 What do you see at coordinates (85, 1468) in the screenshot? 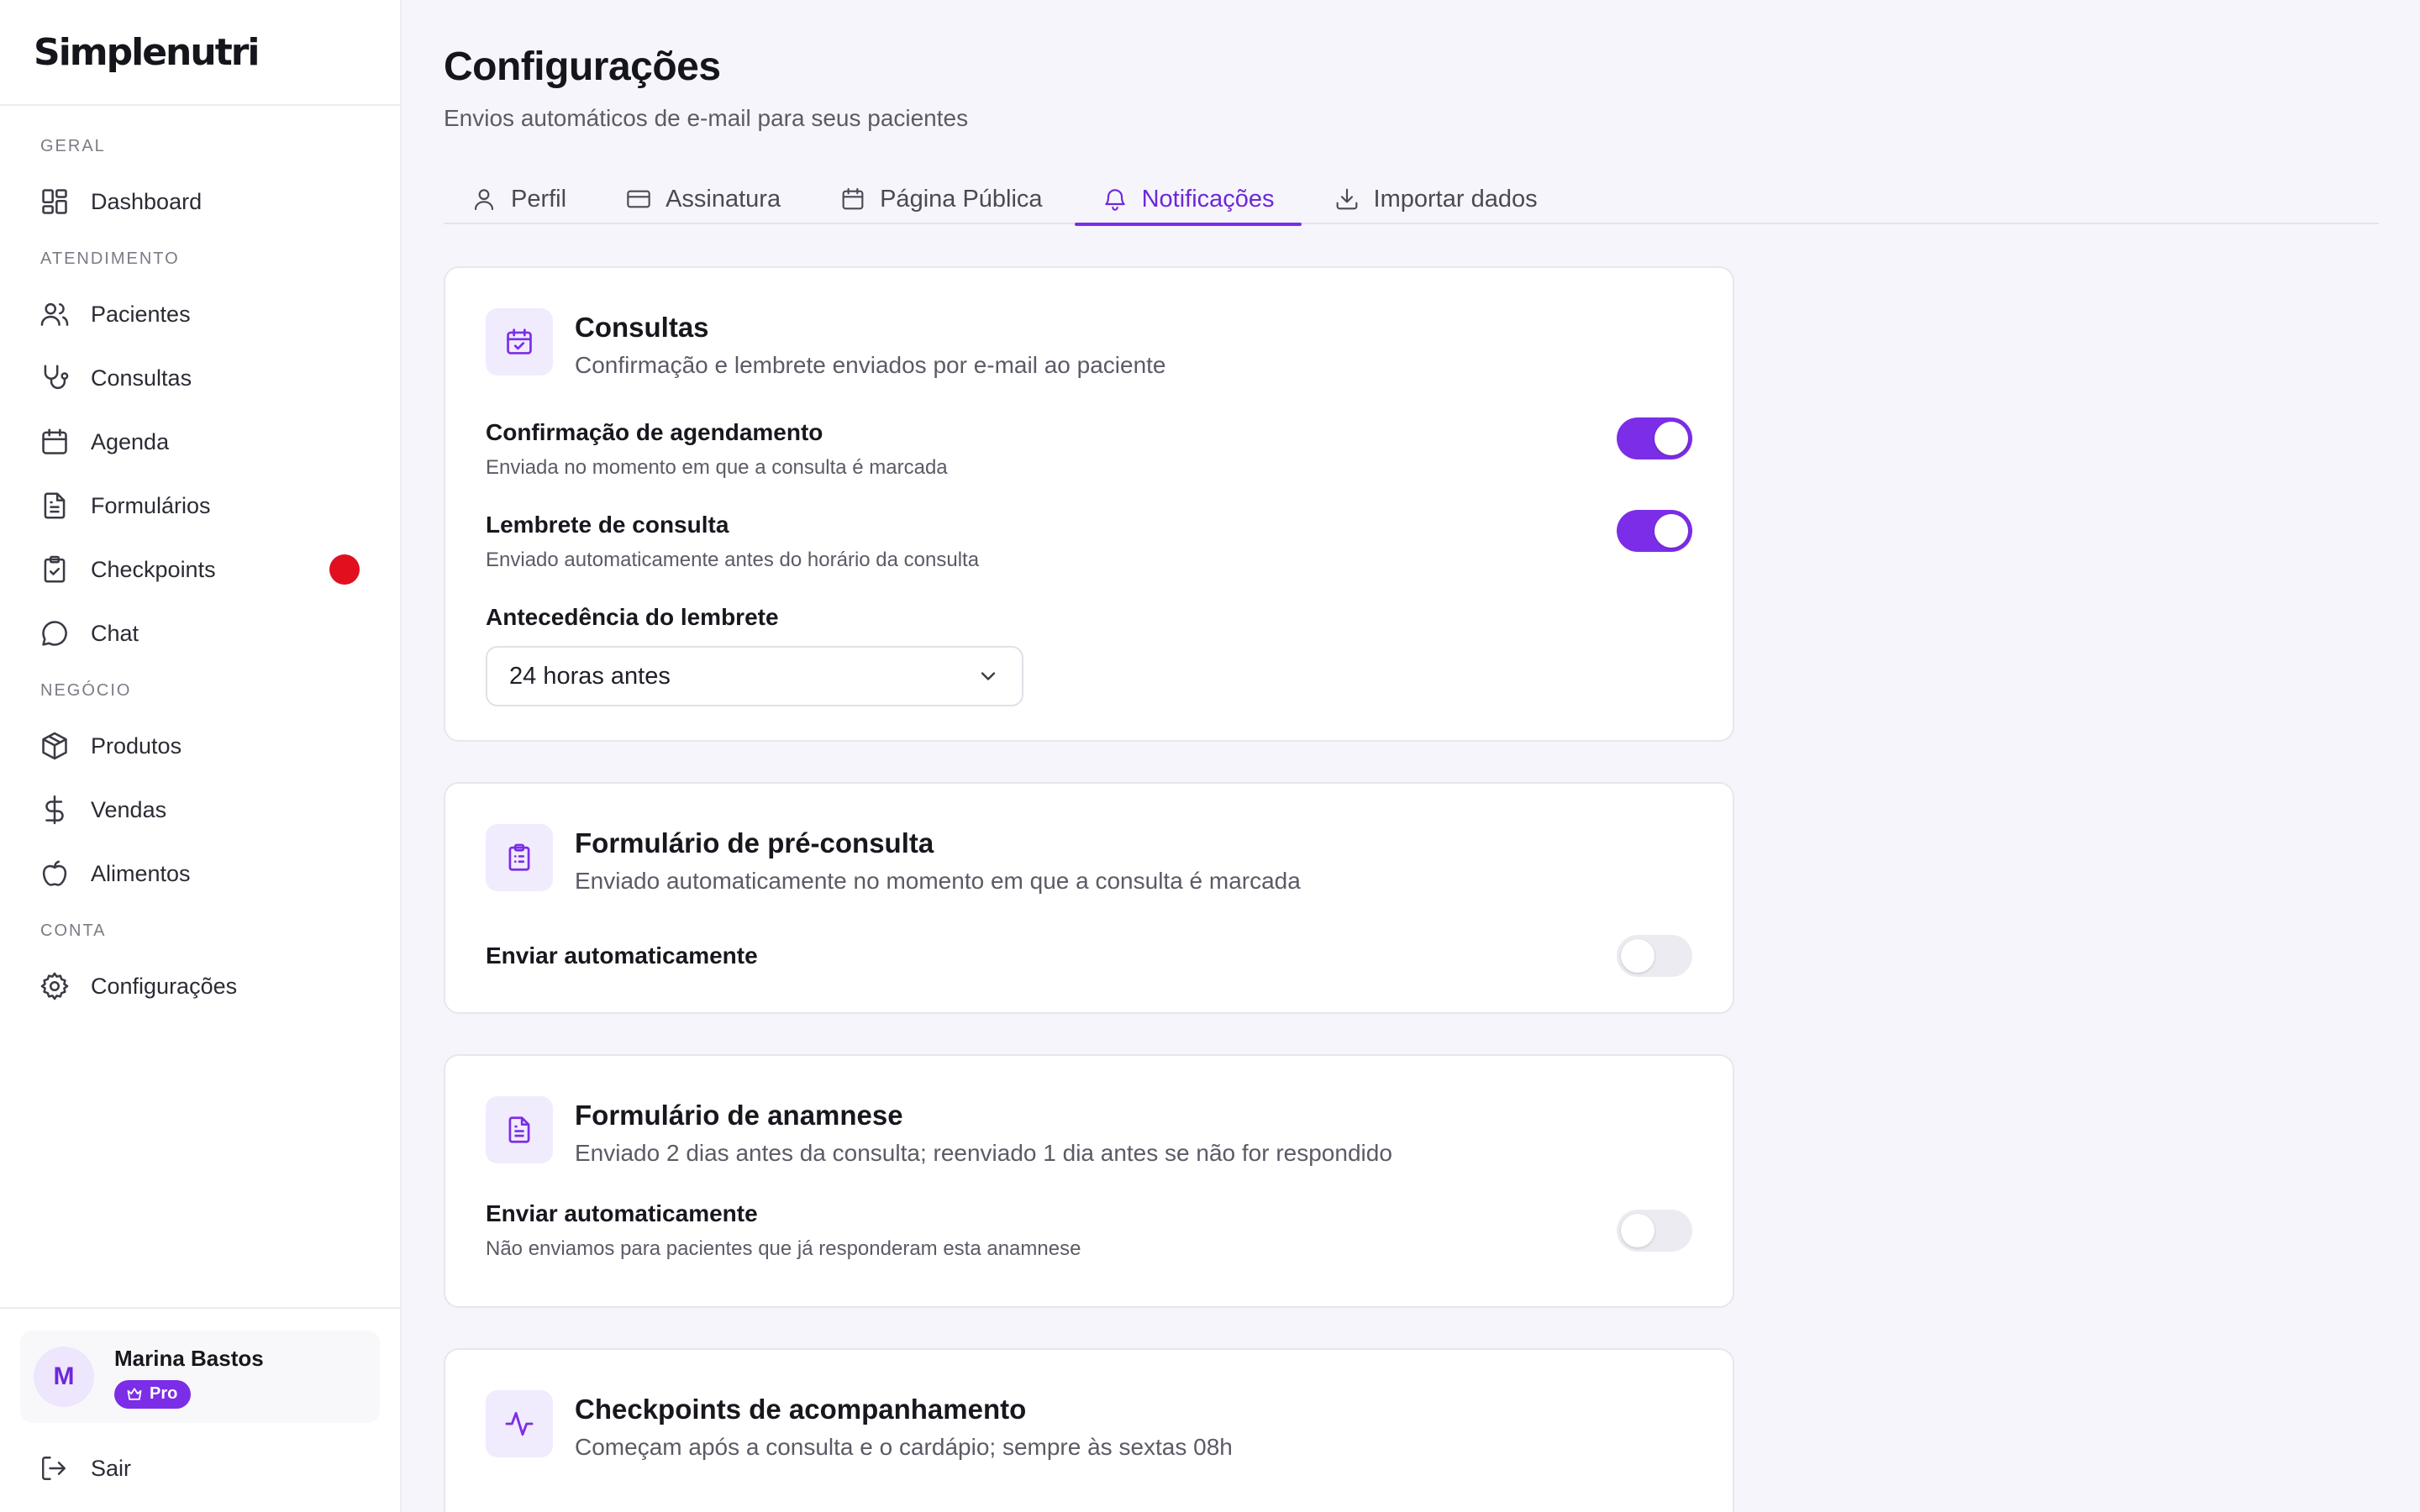
I see `logout-button: Sair` at bounding box center [85, 1468].